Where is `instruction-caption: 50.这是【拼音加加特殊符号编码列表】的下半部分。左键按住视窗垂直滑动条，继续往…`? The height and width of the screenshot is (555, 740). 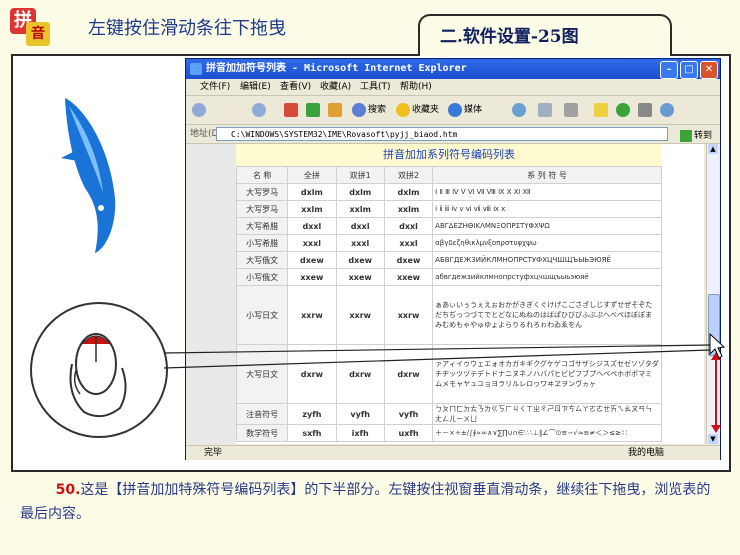
instruction-caption: 50.这是【拼音加加特殊符号编码列表】的下半部分。左键按住视窗垂直滑动条，继续往… is located at coordinates (370, 502).